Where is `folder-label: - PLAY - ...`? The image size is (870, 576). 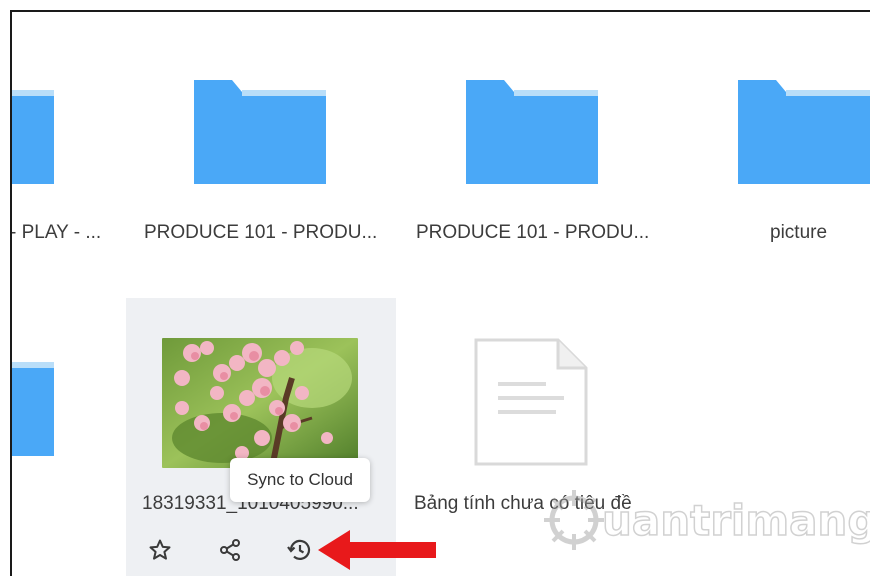
folder-label: - PLAY - ... is located at coordinates (56, 232).